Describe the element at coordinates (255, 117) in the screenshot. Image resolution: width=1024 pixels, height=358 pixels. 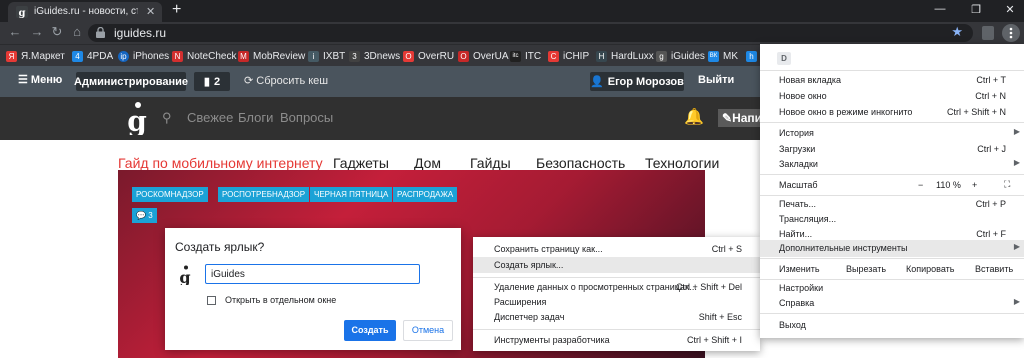
I see `nav-blogs: Блоги` at that location.